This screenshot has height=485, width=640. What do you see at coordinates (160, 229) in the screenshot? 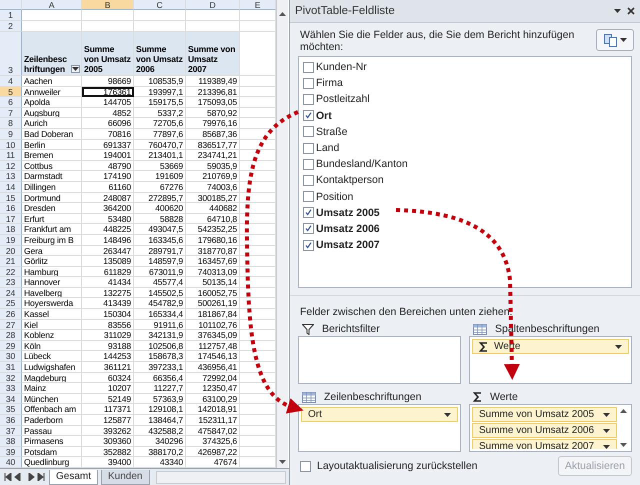
I see `table-cell: 493047,5` at bounding box center [160, 229].